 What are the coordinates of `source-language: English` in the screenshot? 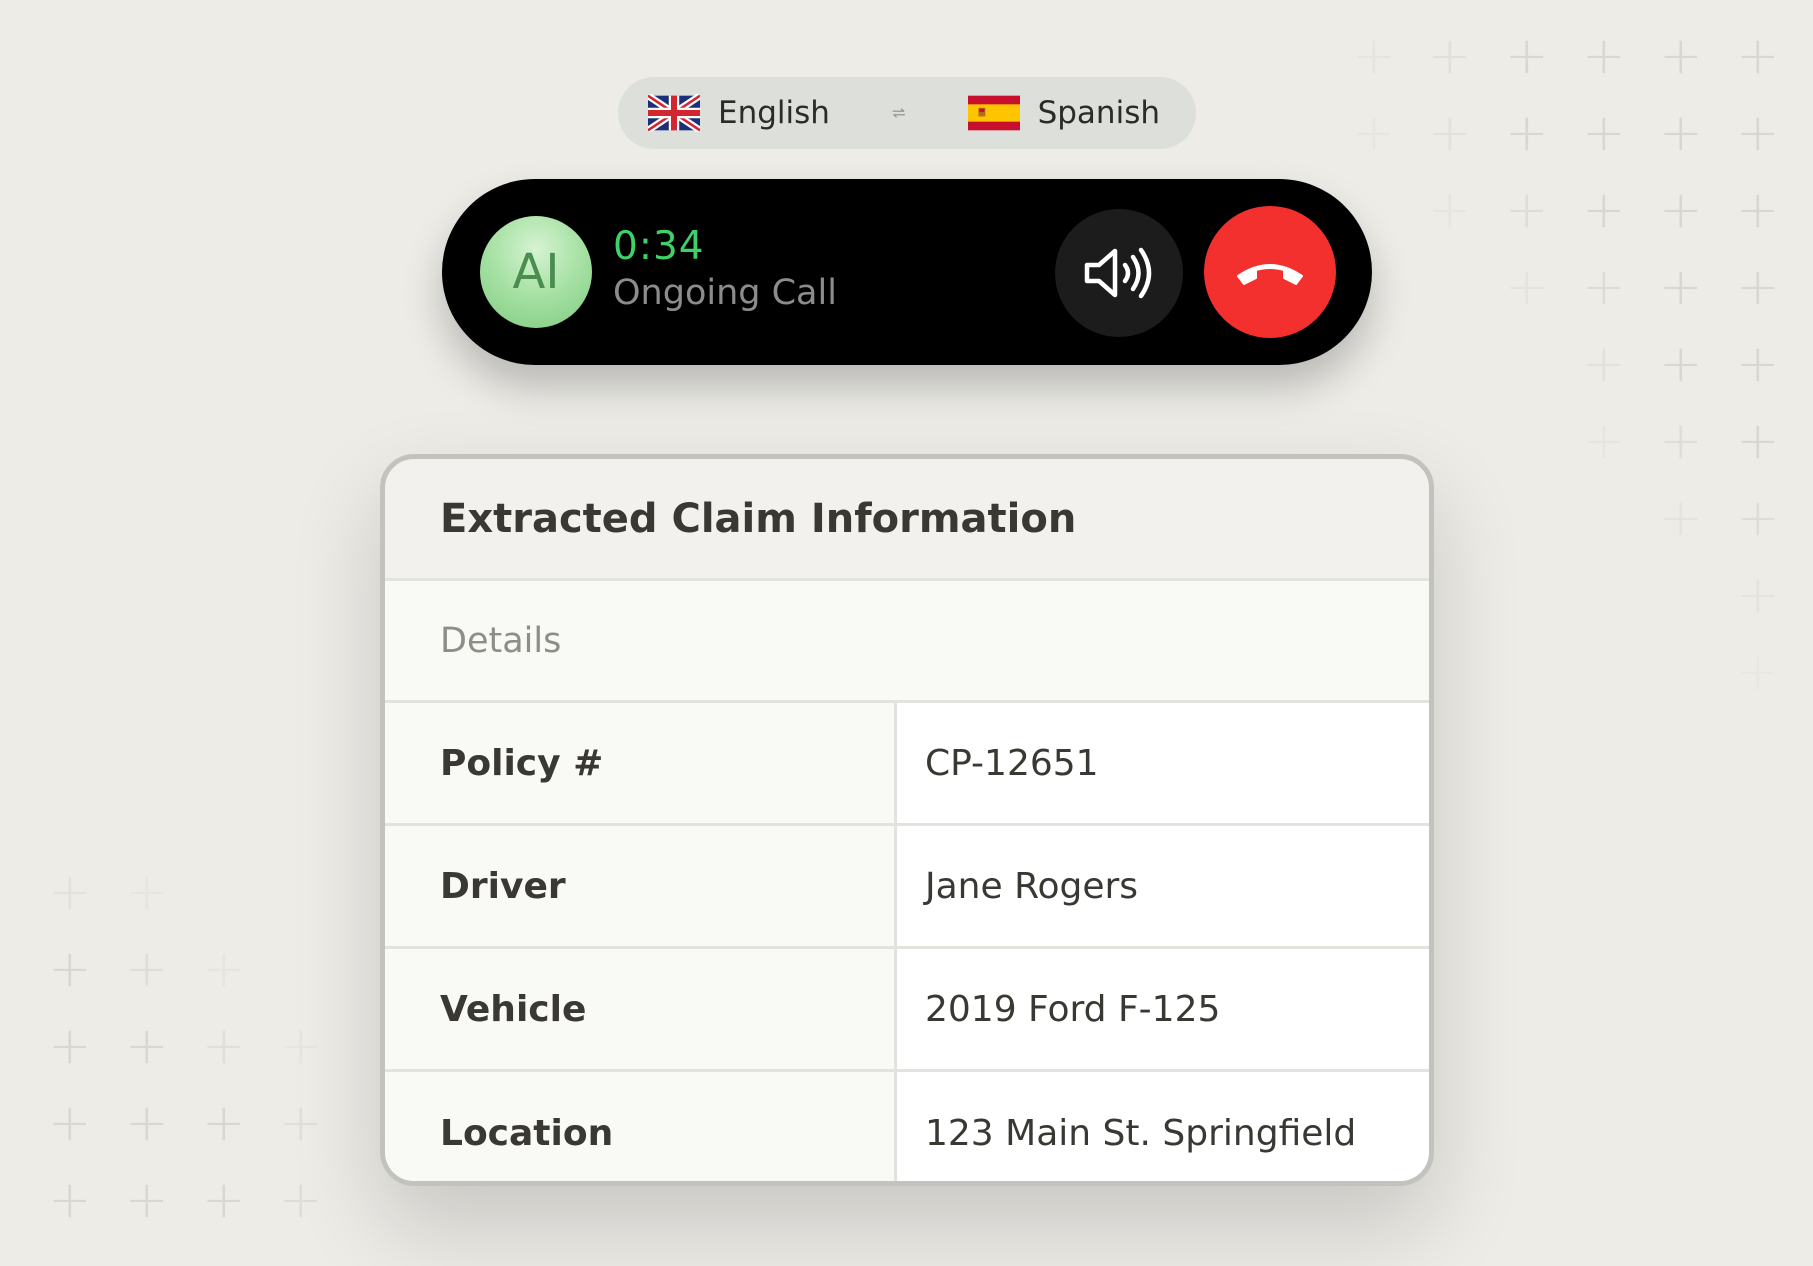 It's located at (739, 113).